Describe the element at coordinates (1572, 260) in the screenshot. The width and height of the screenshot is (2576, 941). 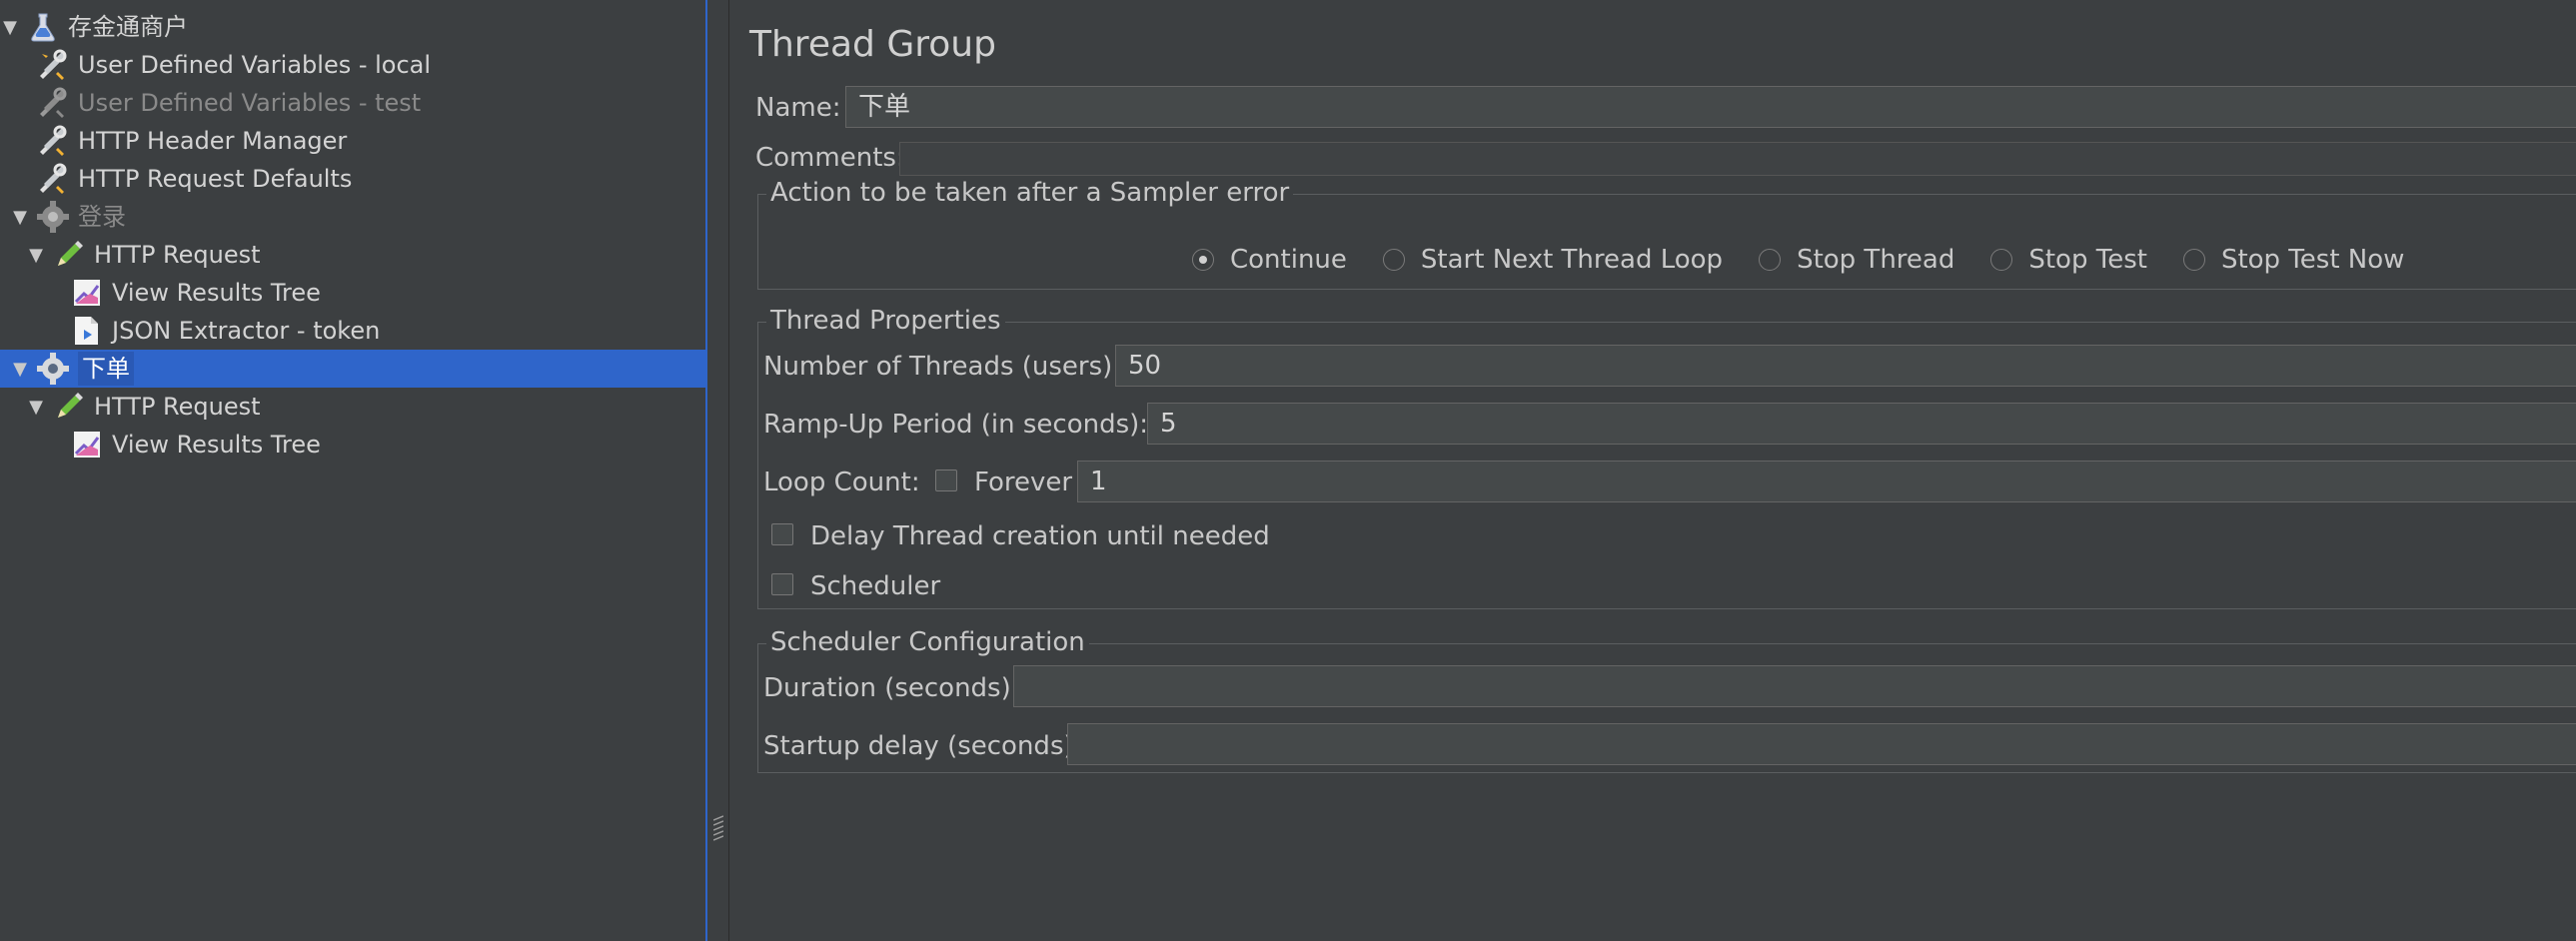
I see `radio-label-start-next-thread-loop: Start Next Thread Loop` at that location.